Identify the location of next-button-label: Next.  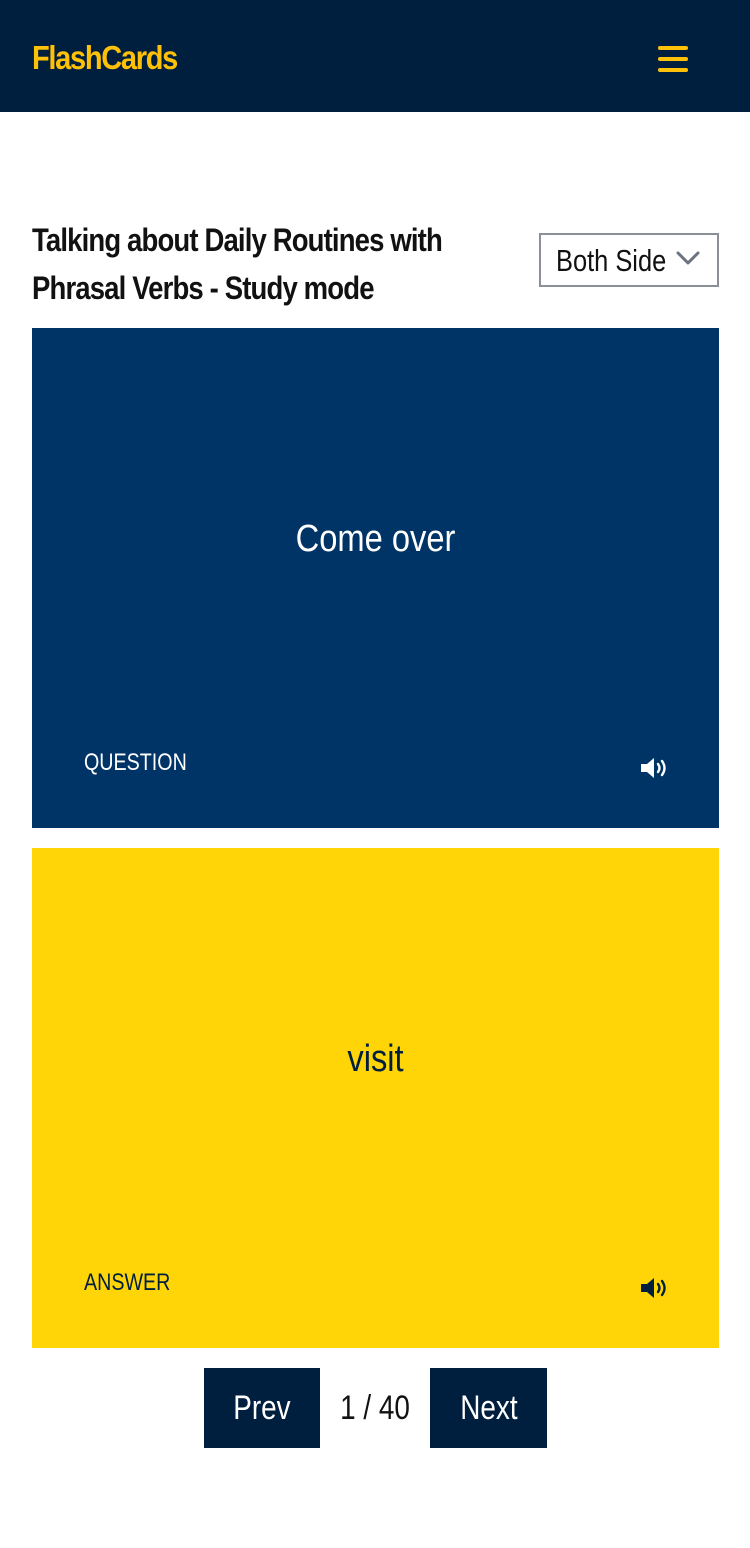
(488, 1407).